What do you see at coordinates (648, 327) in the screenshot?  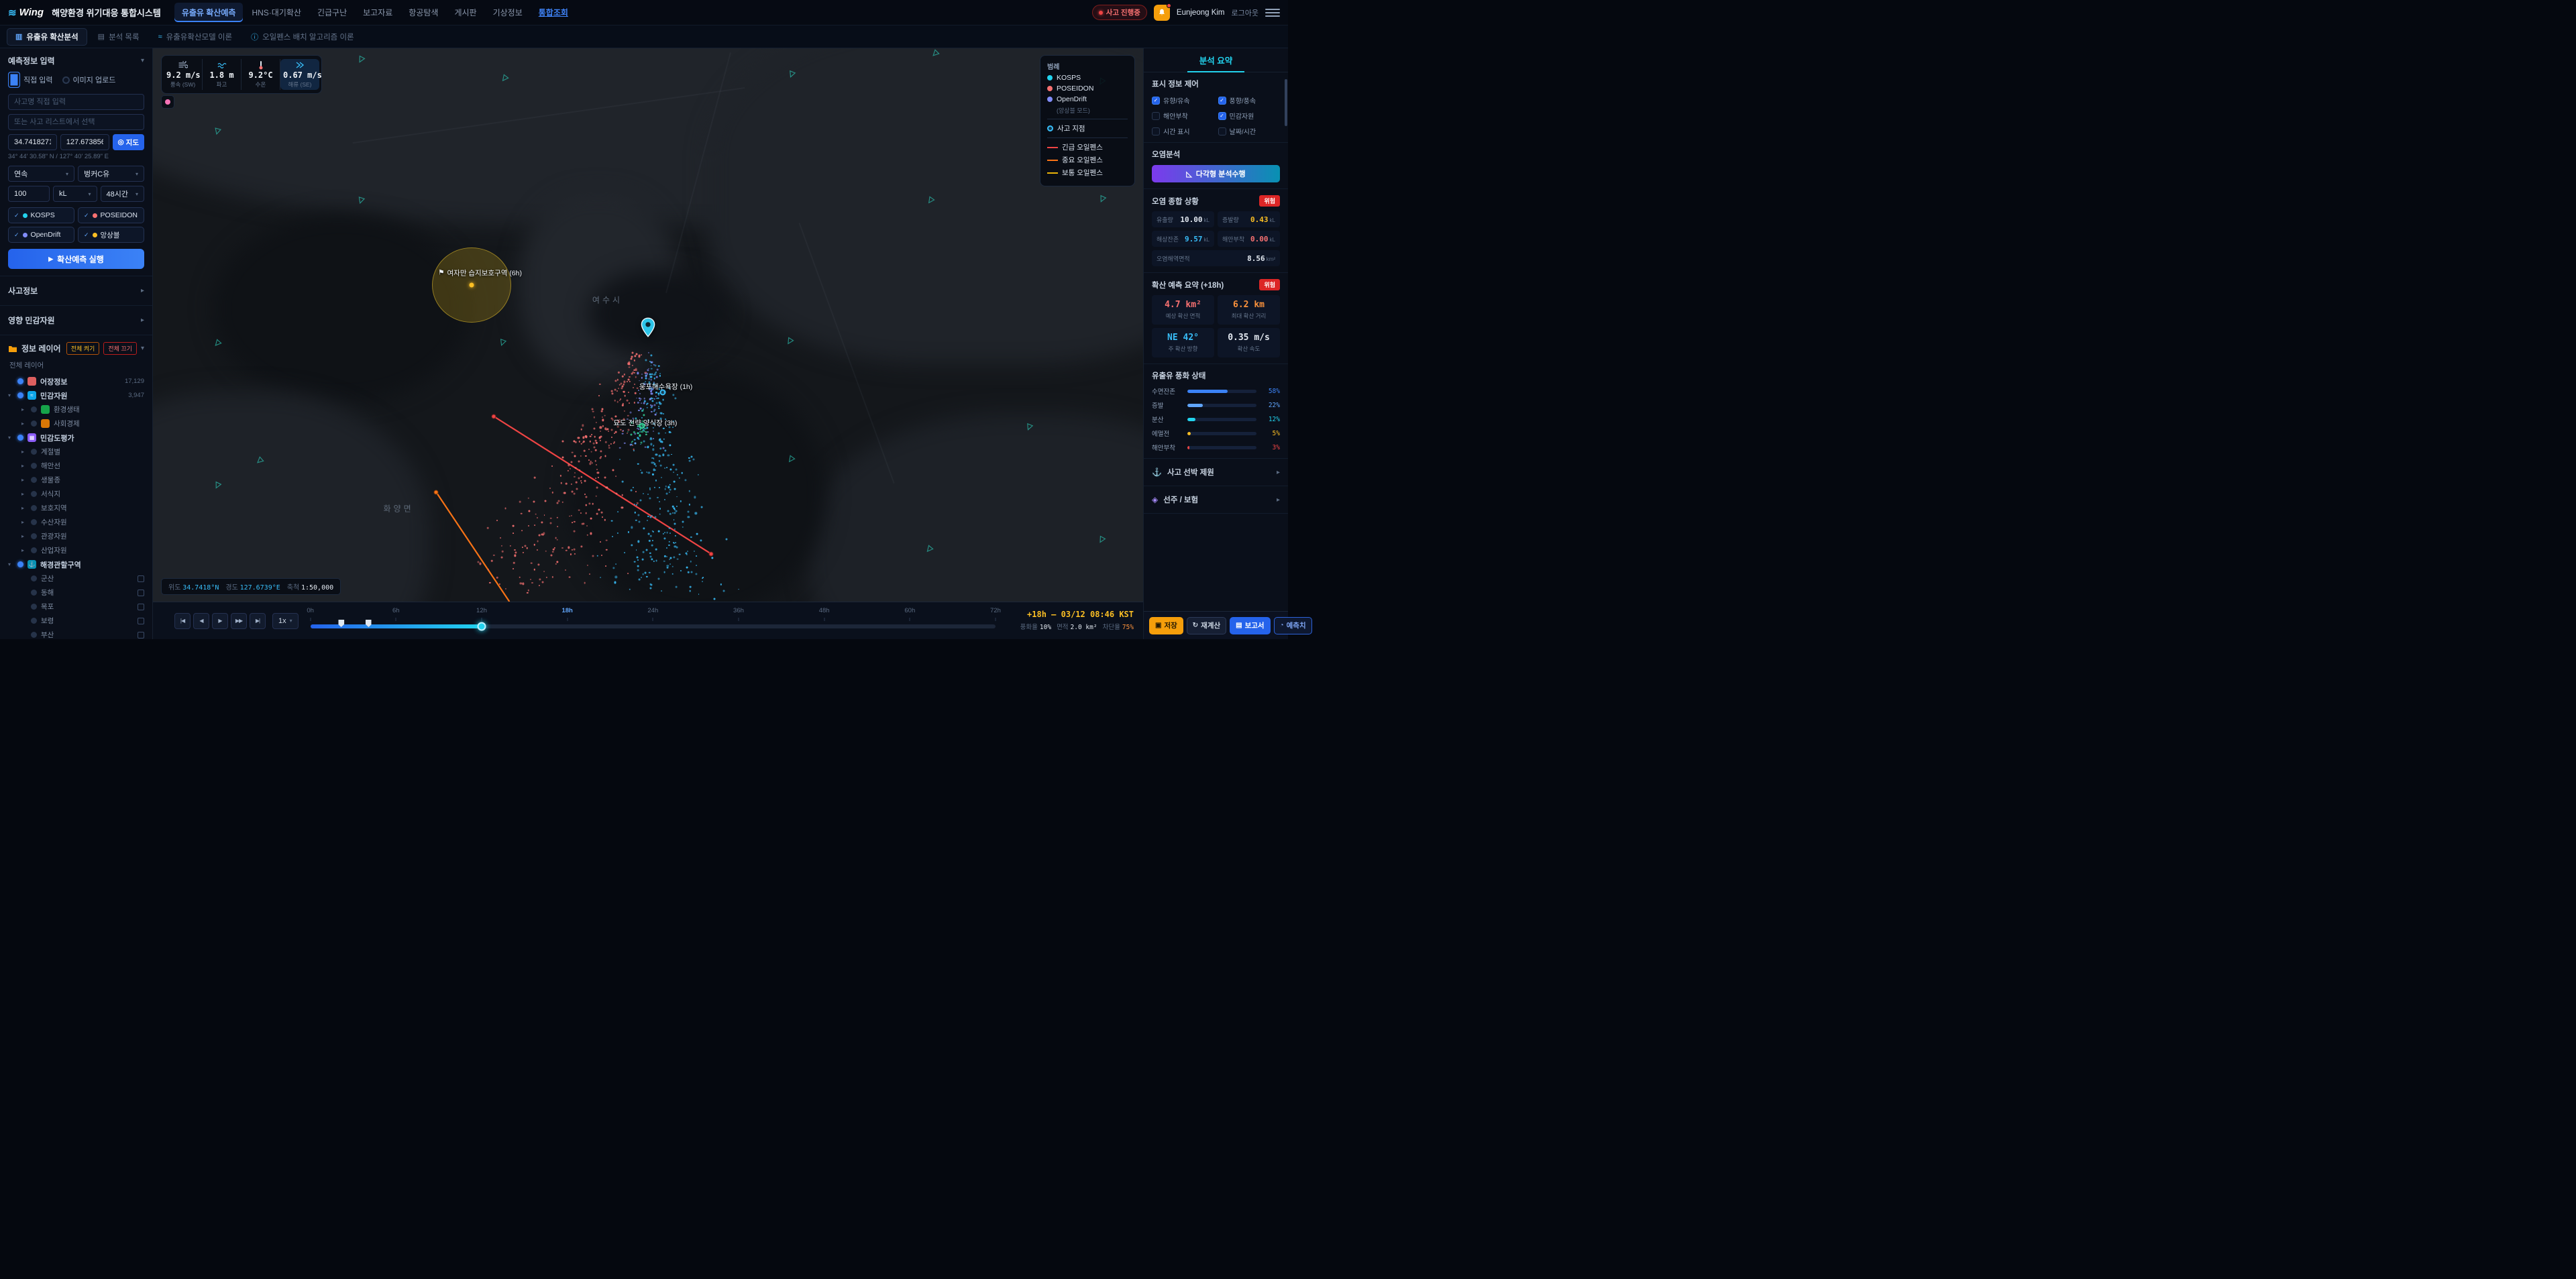 I see `accident-location-pin` at bounding box center [648, 327].